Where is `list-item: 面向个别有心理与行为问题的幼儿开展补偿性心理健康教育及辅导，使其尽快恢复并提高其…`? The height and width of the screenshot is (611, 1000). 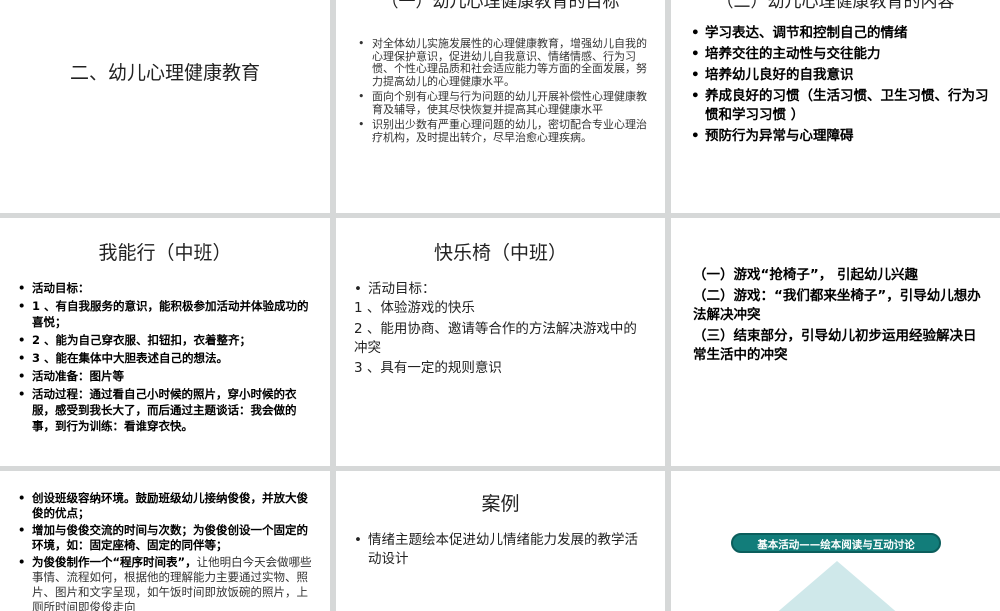 list-item: 面向个别有心理与行为问题的幼儿开展补偿性心理健康教育及辅导，使其尽快恢复并提高其… is located at coordinates (503, 103).